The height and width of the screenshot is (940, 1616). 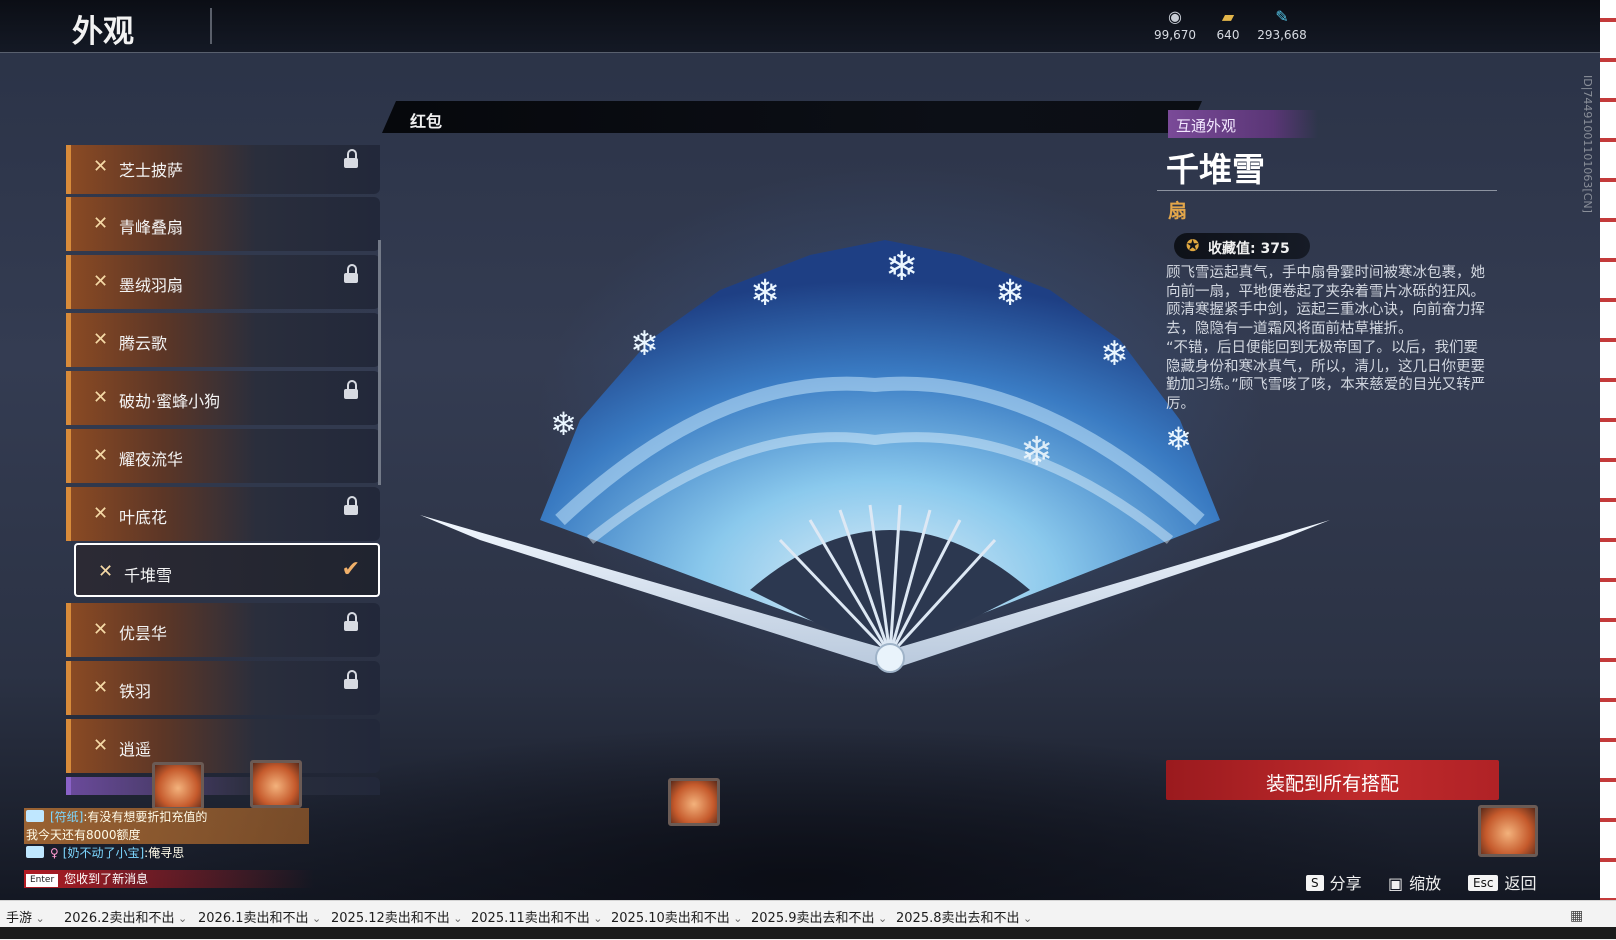 I want to click on equip-button-label: 装配到所有搭配, so click(x=1332, y=784).